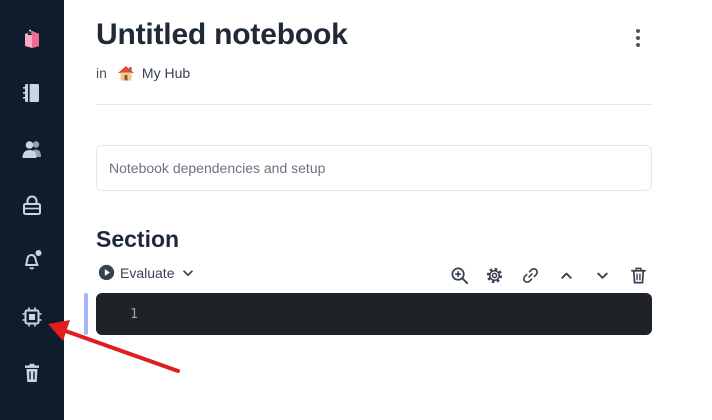 Image resolution: width=712 pixels, height=420 pixels. What do you see at coordinates (374, 168) in the screenshot?
I see `dependencies-setup-field: Notebook dependencies and setup` at bounding box center [374, 168].